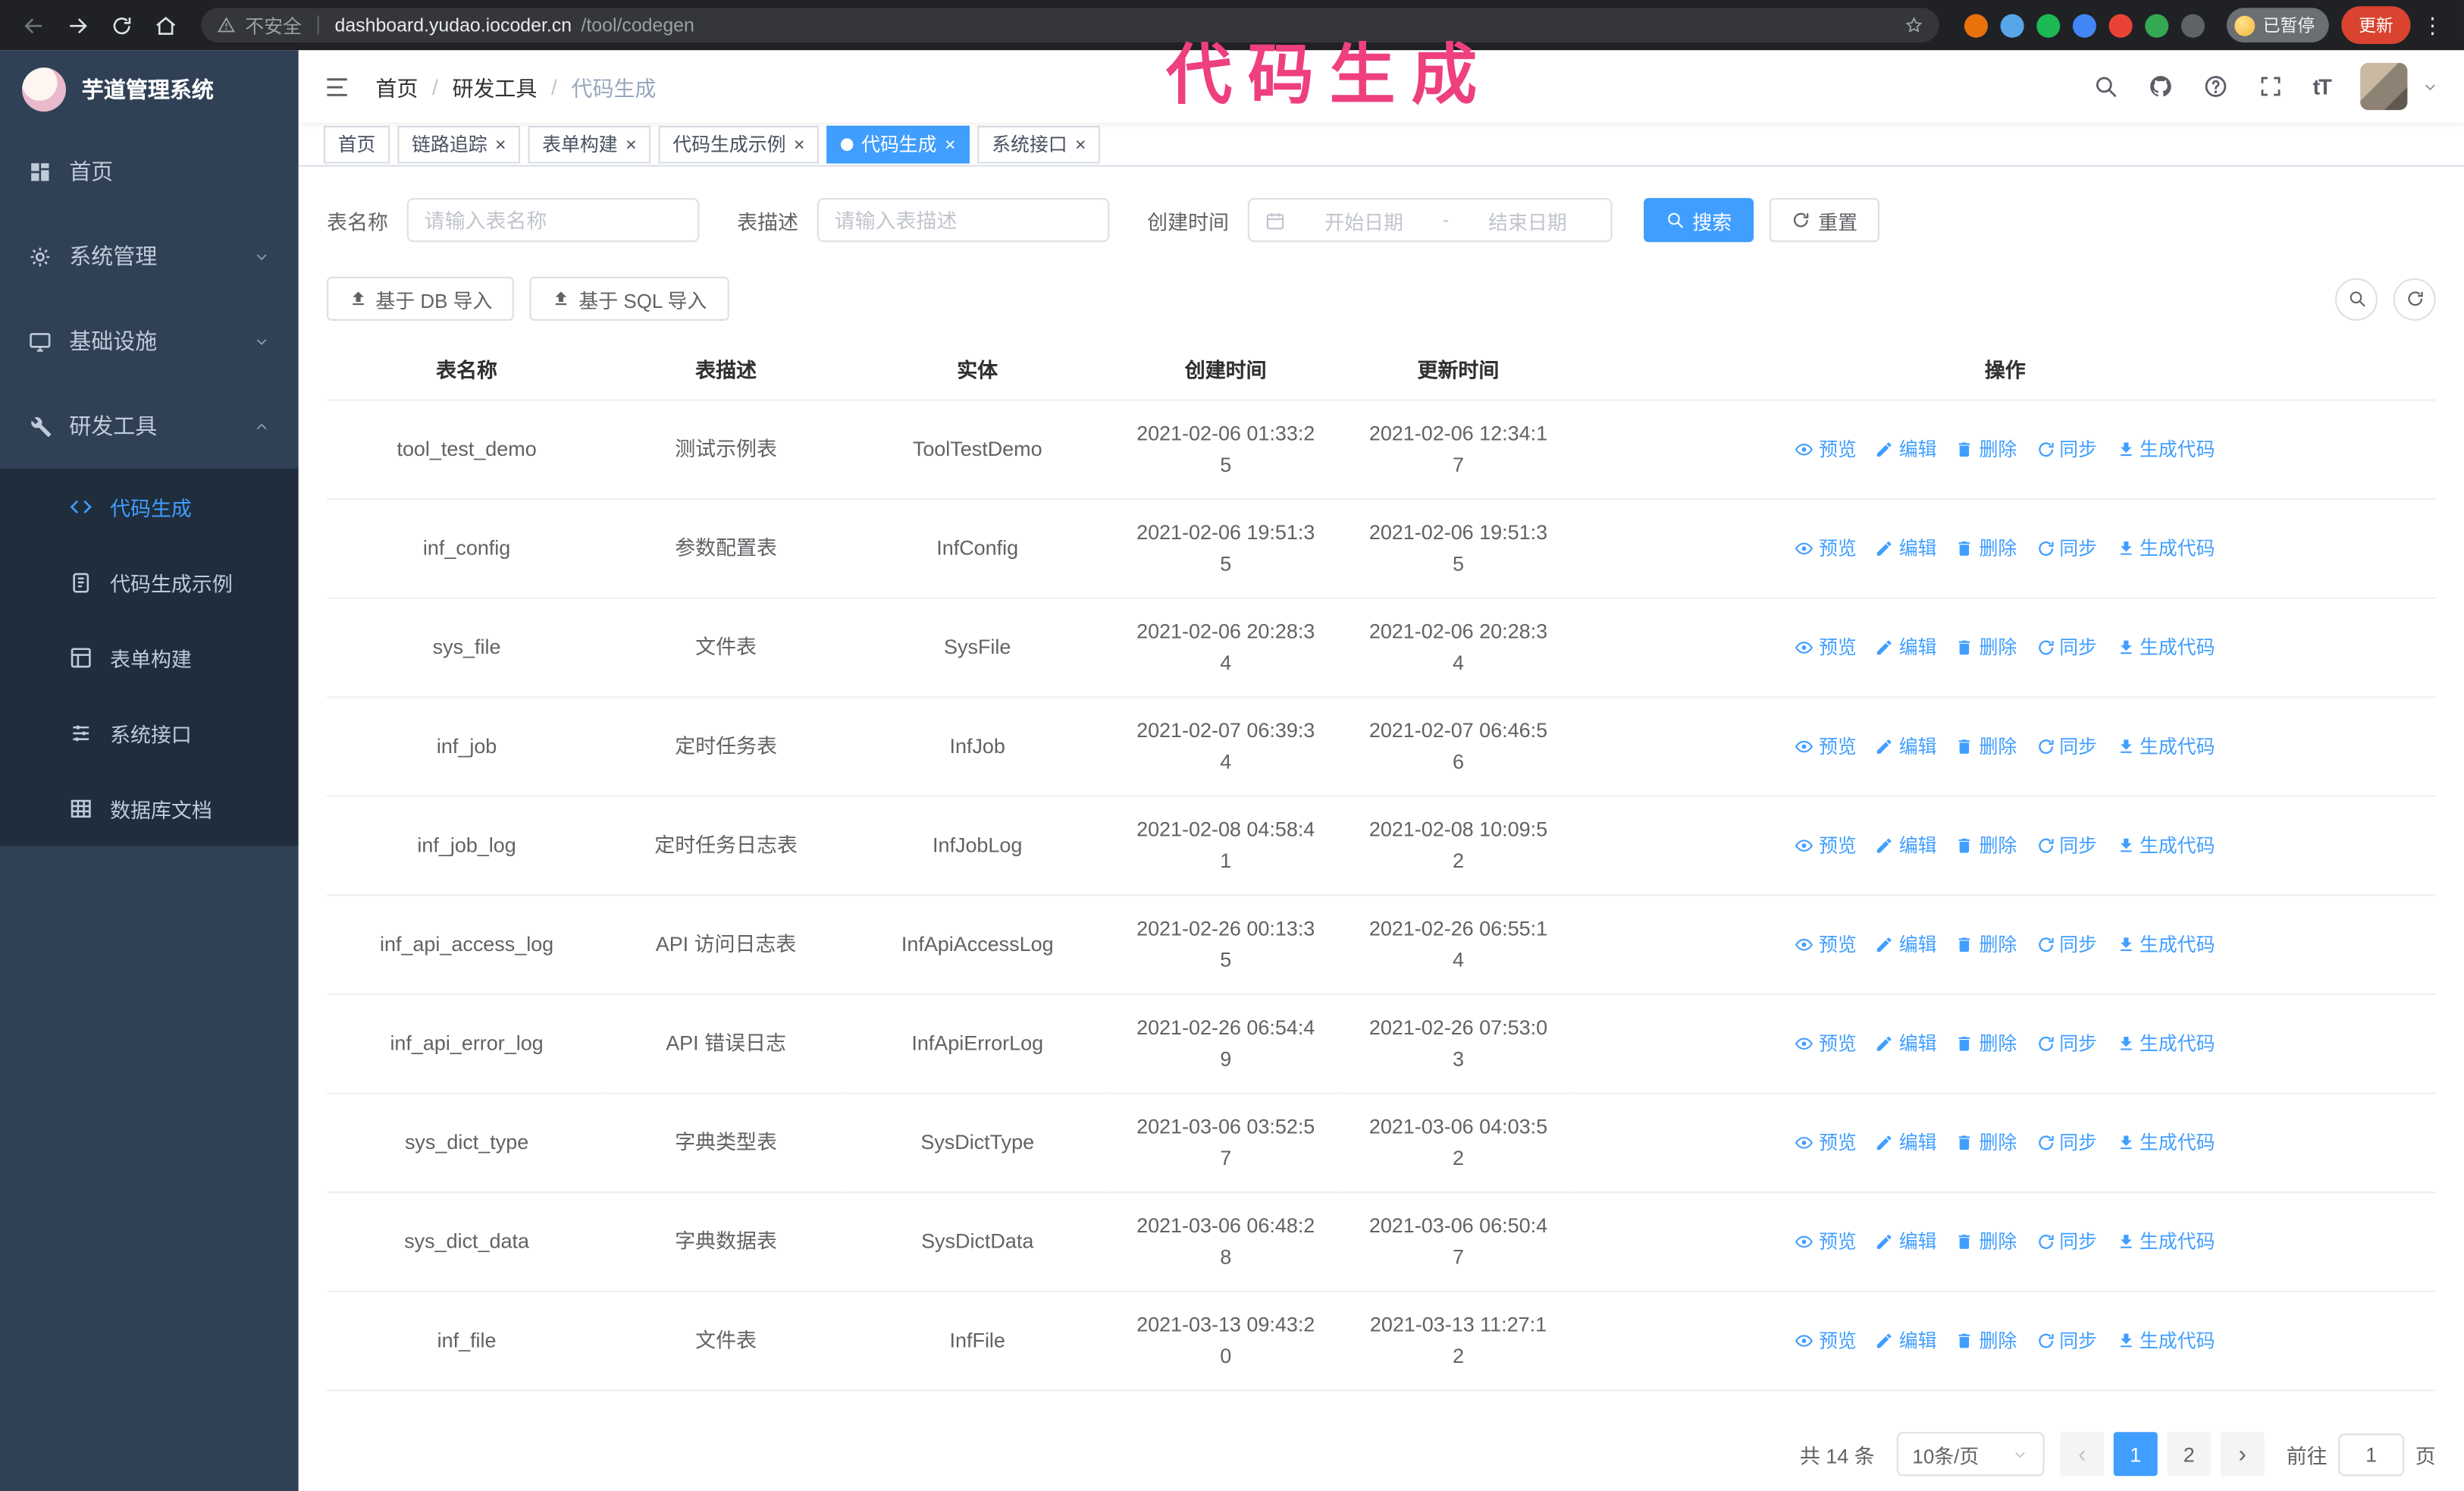 The width and height of the screenshot is (2464, 1491). I want to click on sidebar-item-form-builder: 表单构建, so click(150, 657).